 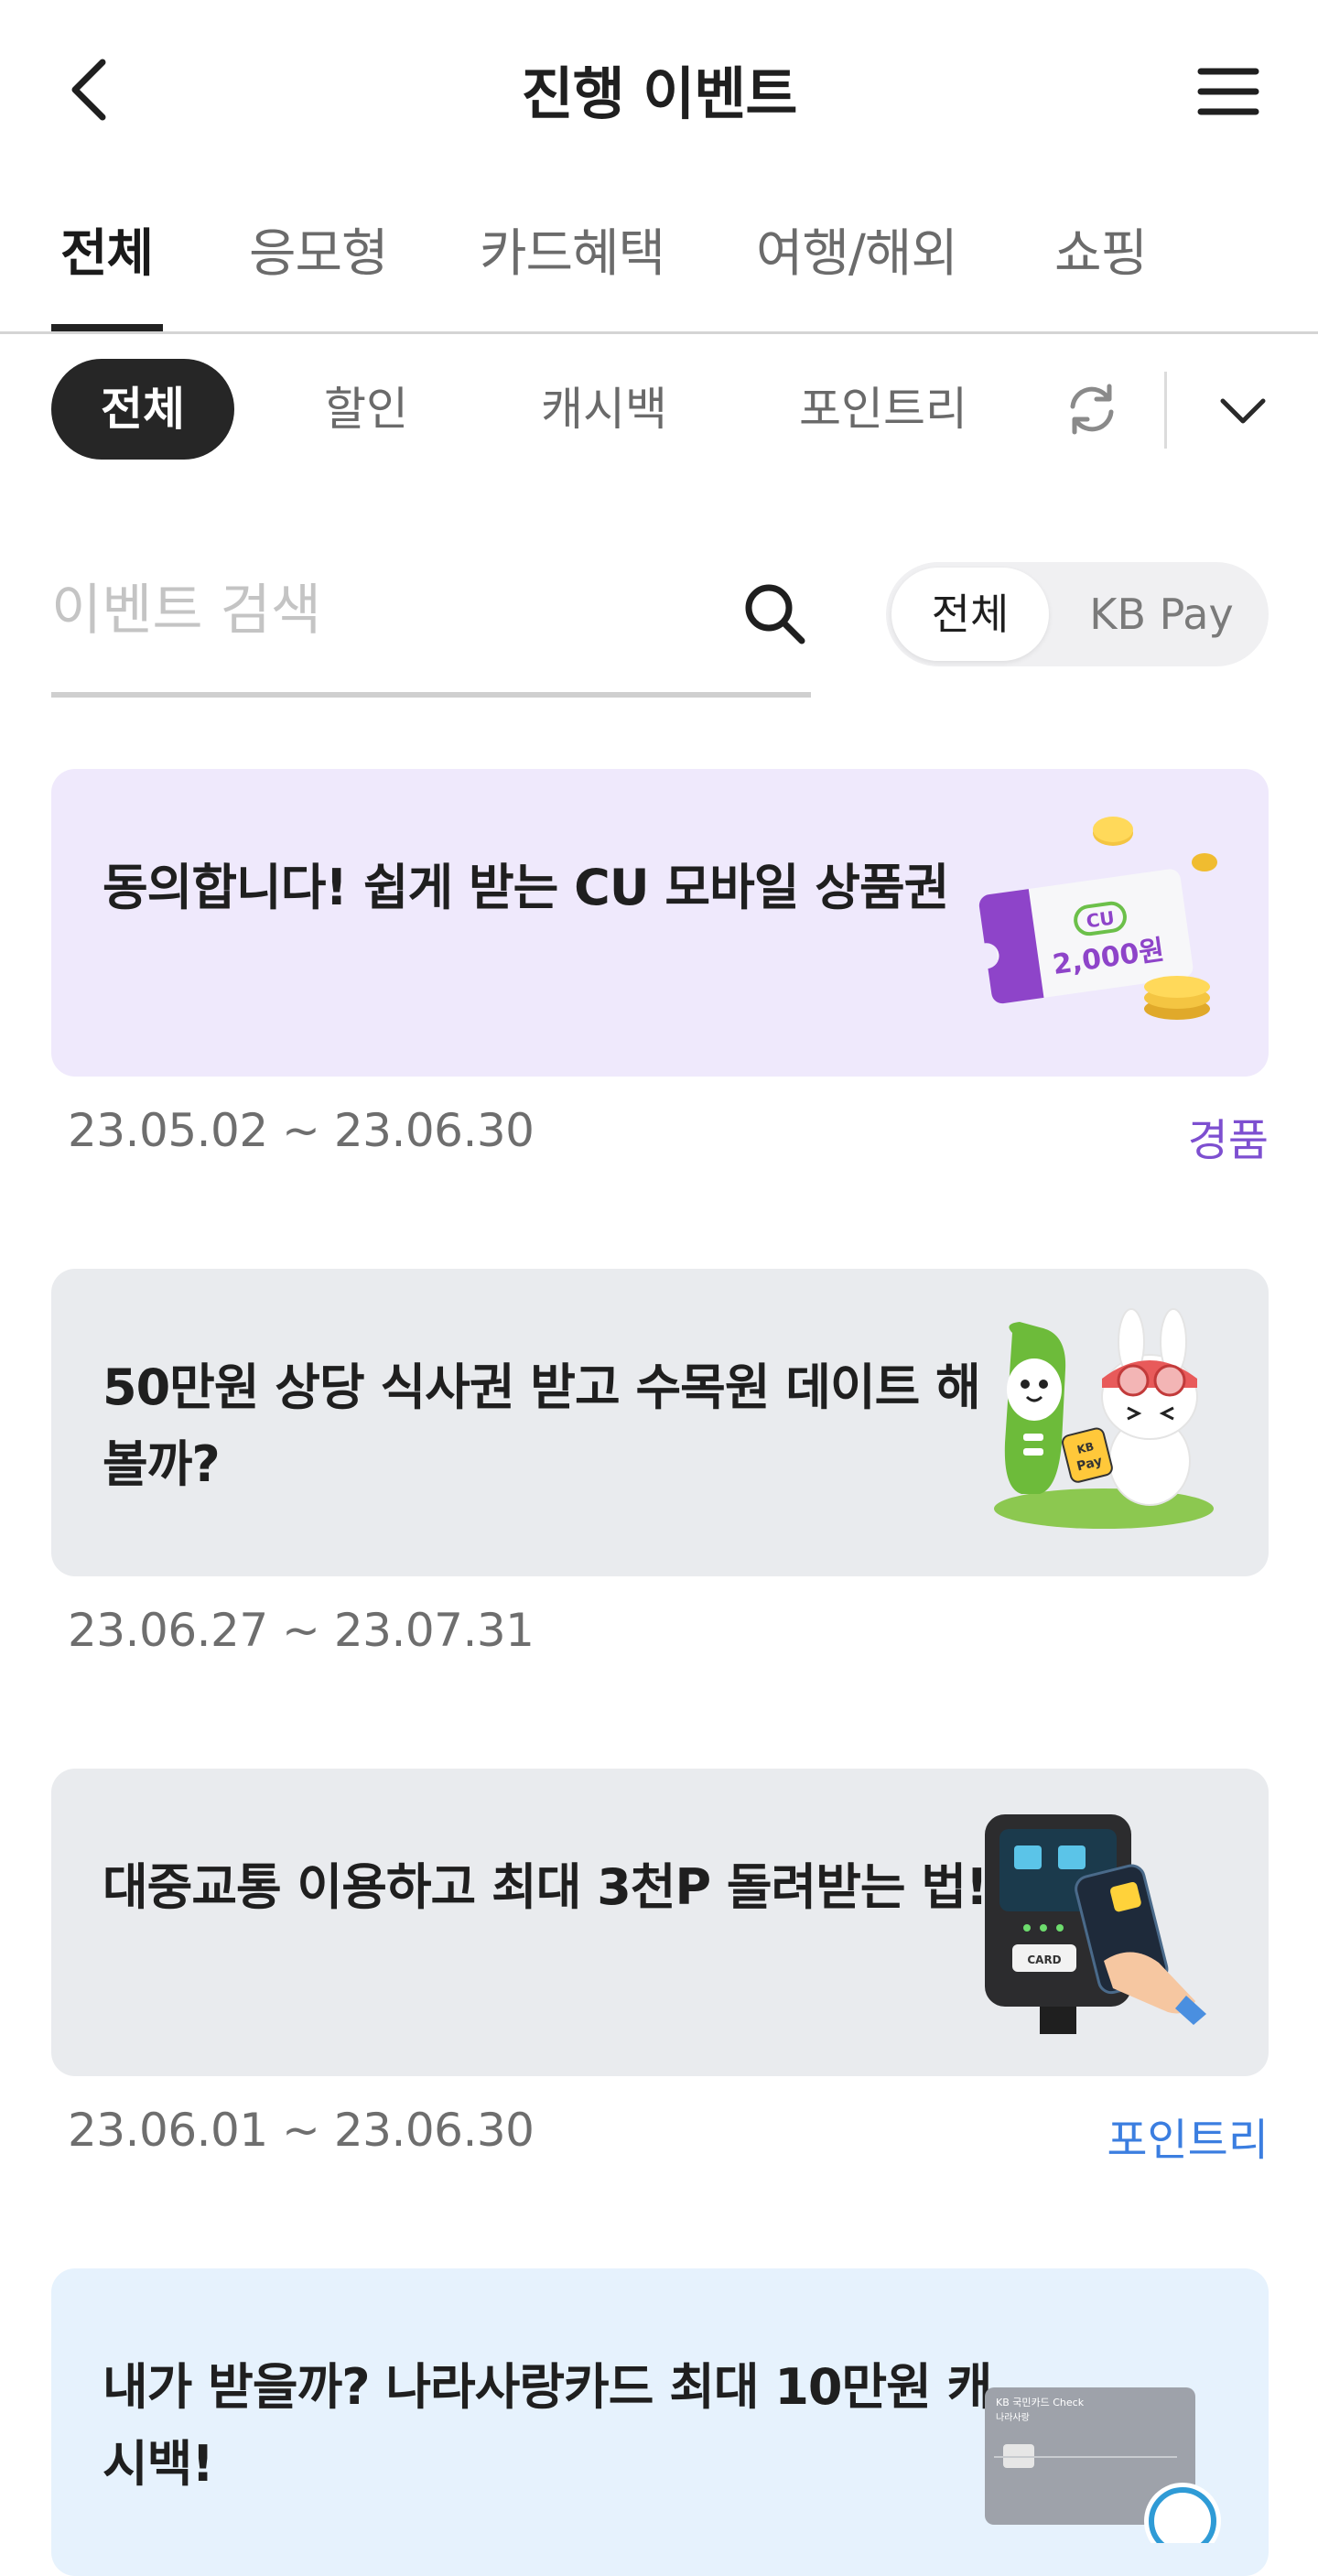 I want to click on transit-card-reader-icon: CARD, so click(x=1104, y=1924).